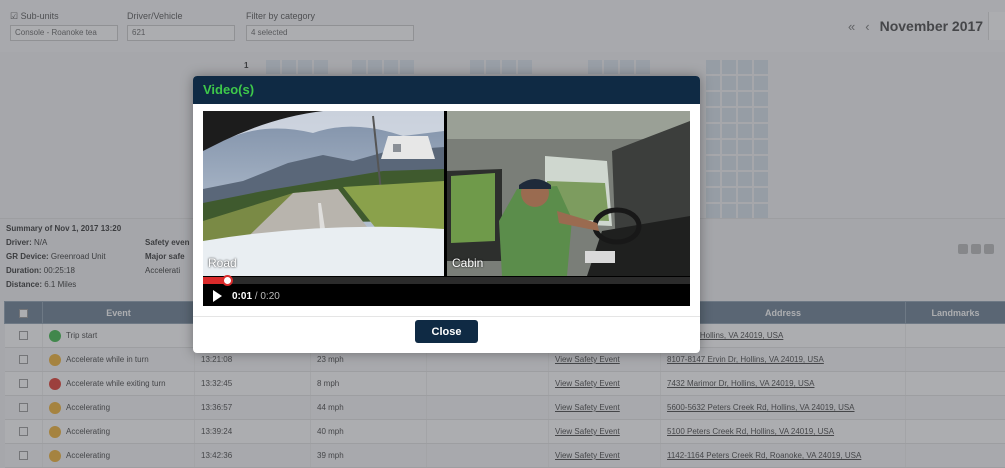 This screenshot has width=1005, height=468. What do you see at coordinates (229, 89) in the screenshot?
I see `modal-title: Video(s)` at bounding box center [229, 89].